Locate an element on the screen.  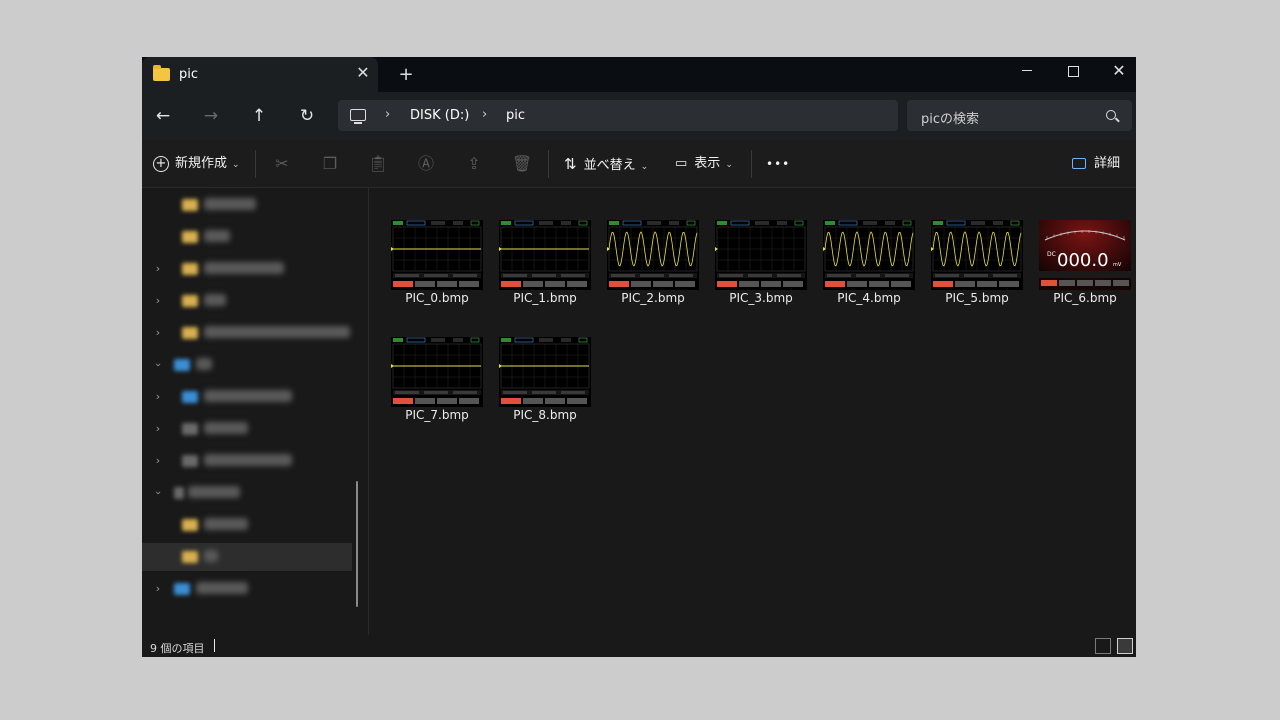
details-view-button is located at coordinates (1103, 646).